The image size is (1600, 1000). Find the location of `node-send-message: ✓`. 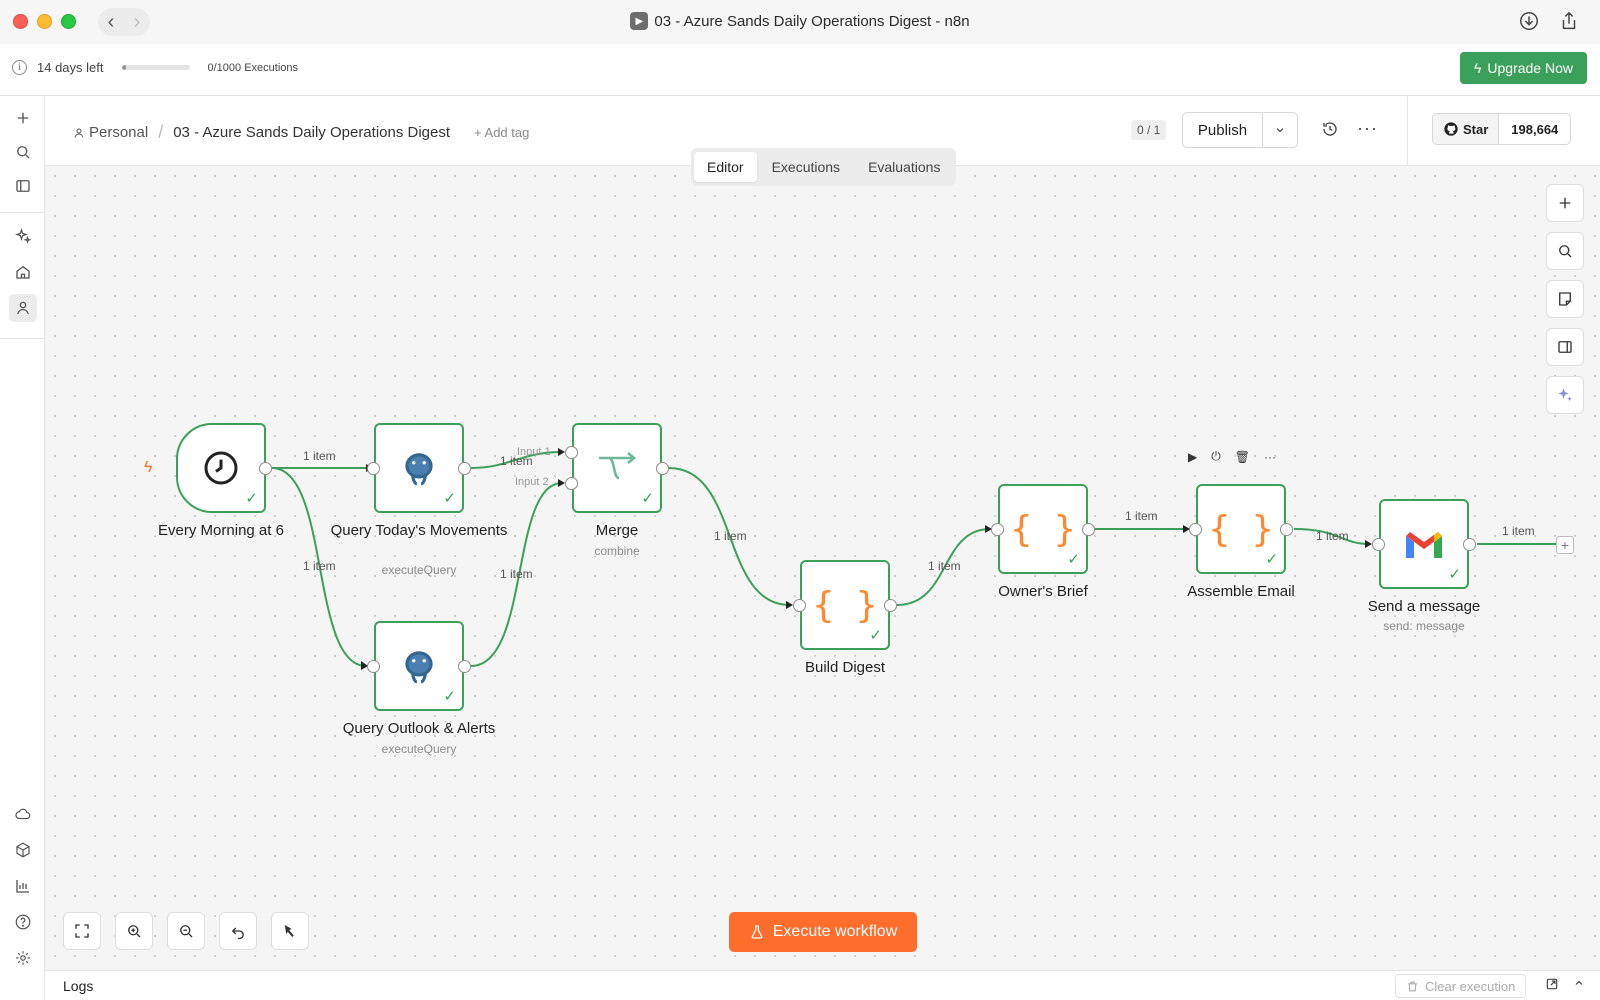

node-send-message: ✓ is located at coordinates (1424, 544).